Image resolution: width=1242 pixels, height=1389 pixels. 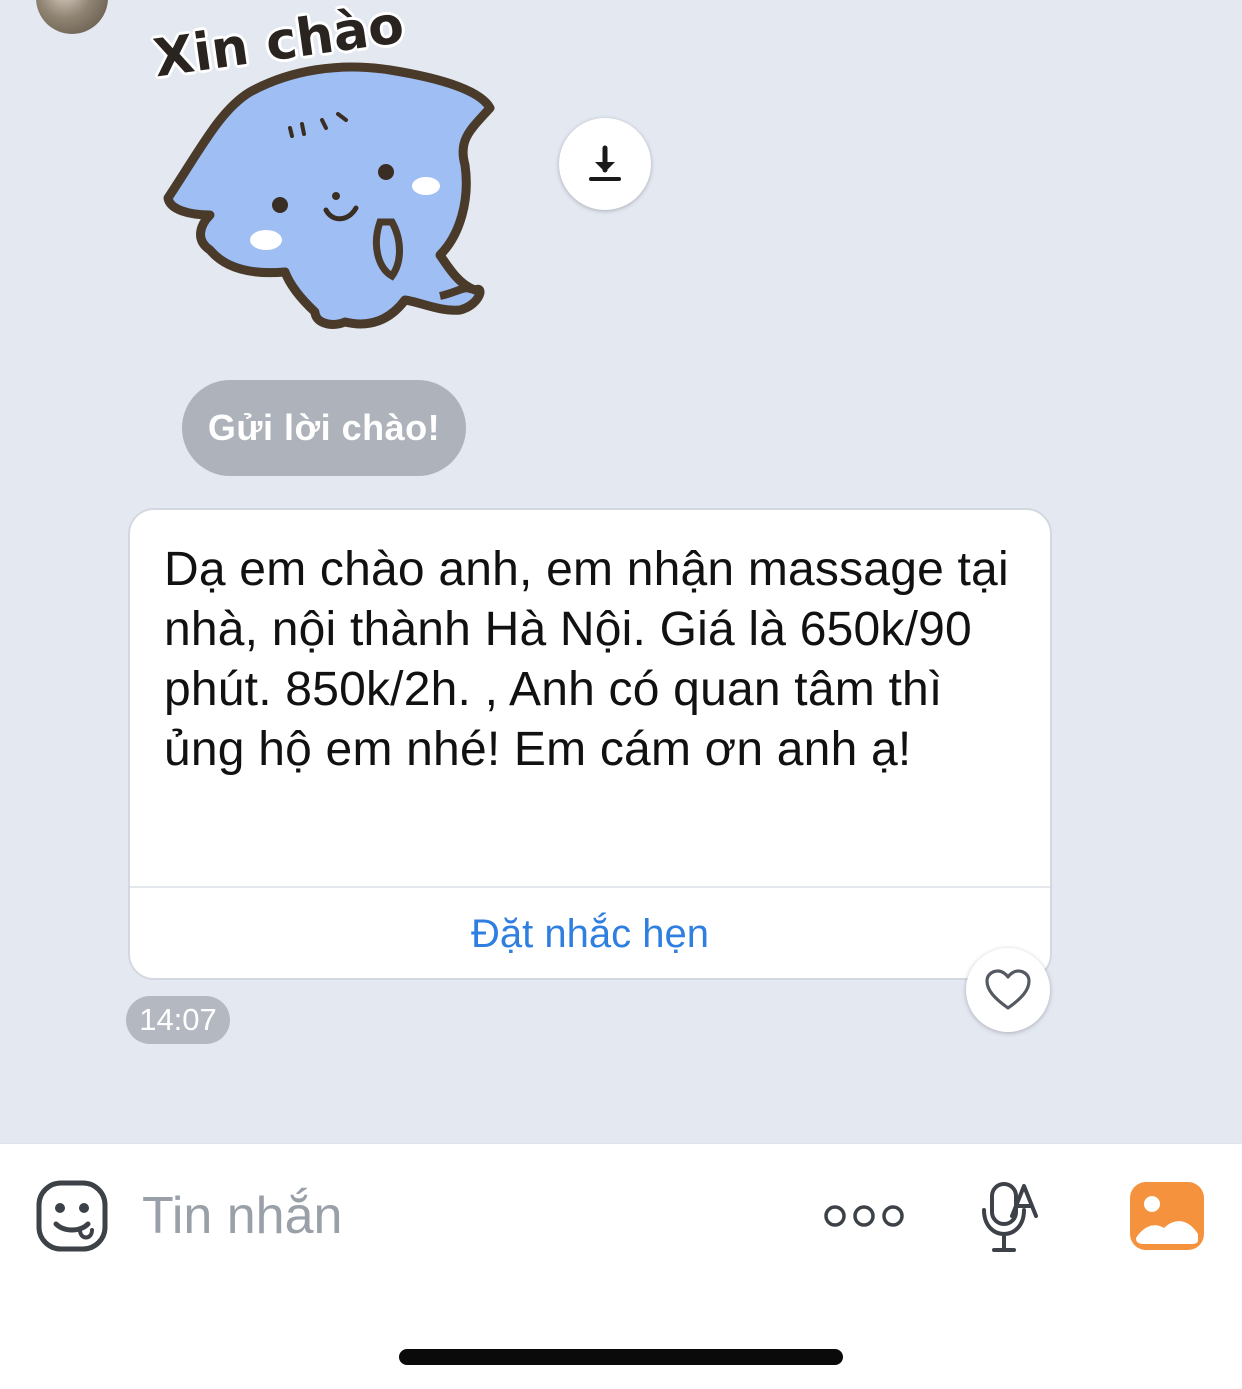 What do you see at coordinates (621, 1357) in the screenshot?
I see `home-indicator` at bounding box center [621, 1357].